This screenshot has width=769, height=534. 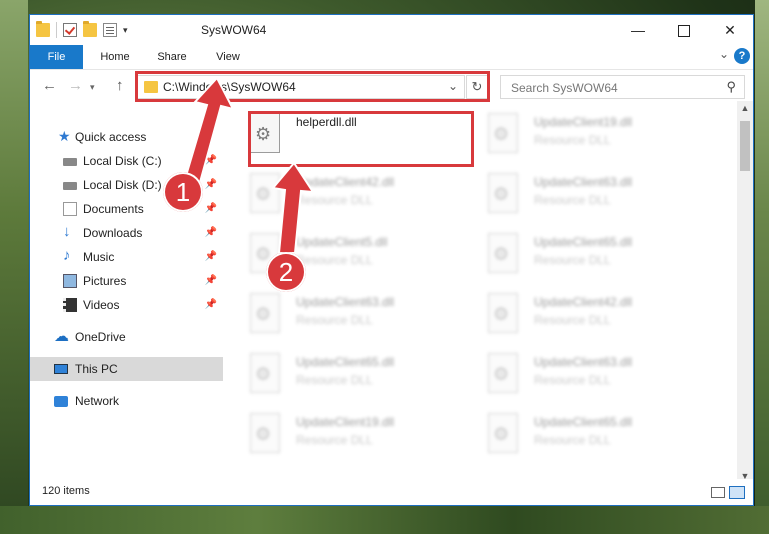 What do you see at coordinates (286, 272) in the screenshot?
I see `callout-badge-2: 2` at bounding box center [286, 272].